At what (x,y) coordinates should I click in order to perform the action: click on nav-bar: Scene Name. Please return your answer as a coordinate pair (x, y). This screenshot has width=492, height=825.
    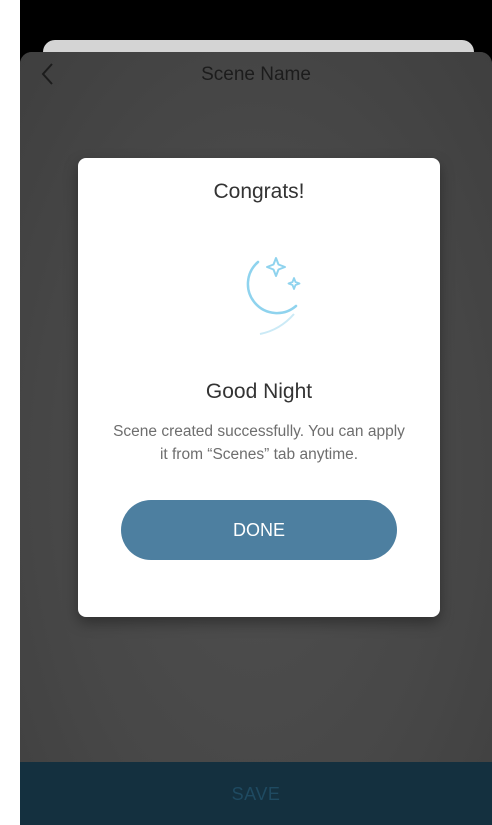
    Looking at the image, I should click on (256, 76).